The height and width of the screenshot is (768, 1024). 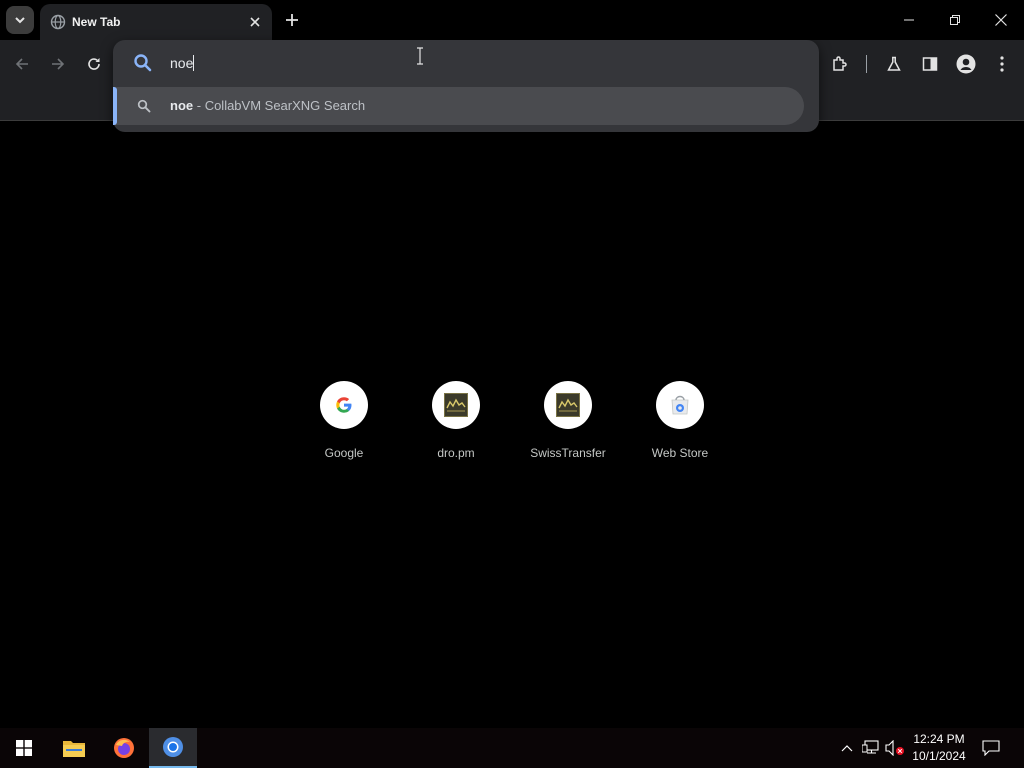 I want to click on tab-close-button, so click(x=255, y=22).